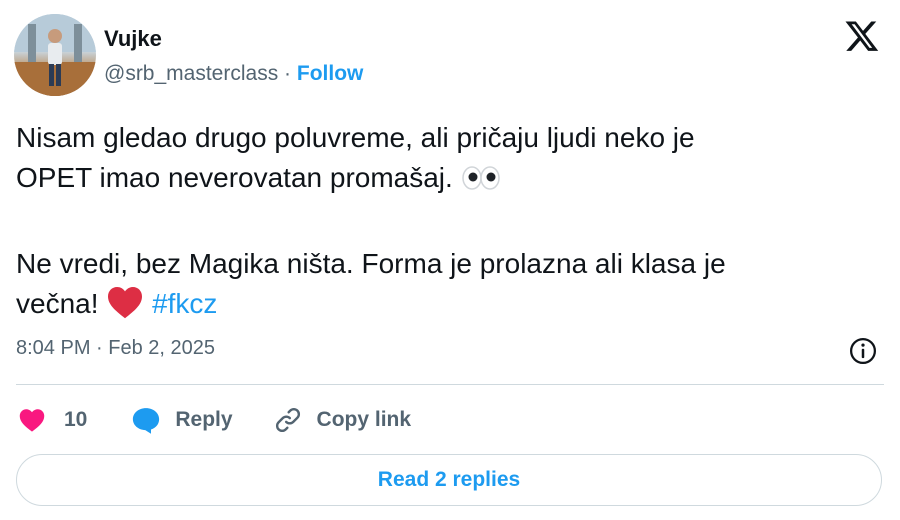 The height and width of the screenshot is (520, 900). Describe the element at coordinates (364, 419) in the screenshot. I see `copy-link-label: Copy link` at that location.